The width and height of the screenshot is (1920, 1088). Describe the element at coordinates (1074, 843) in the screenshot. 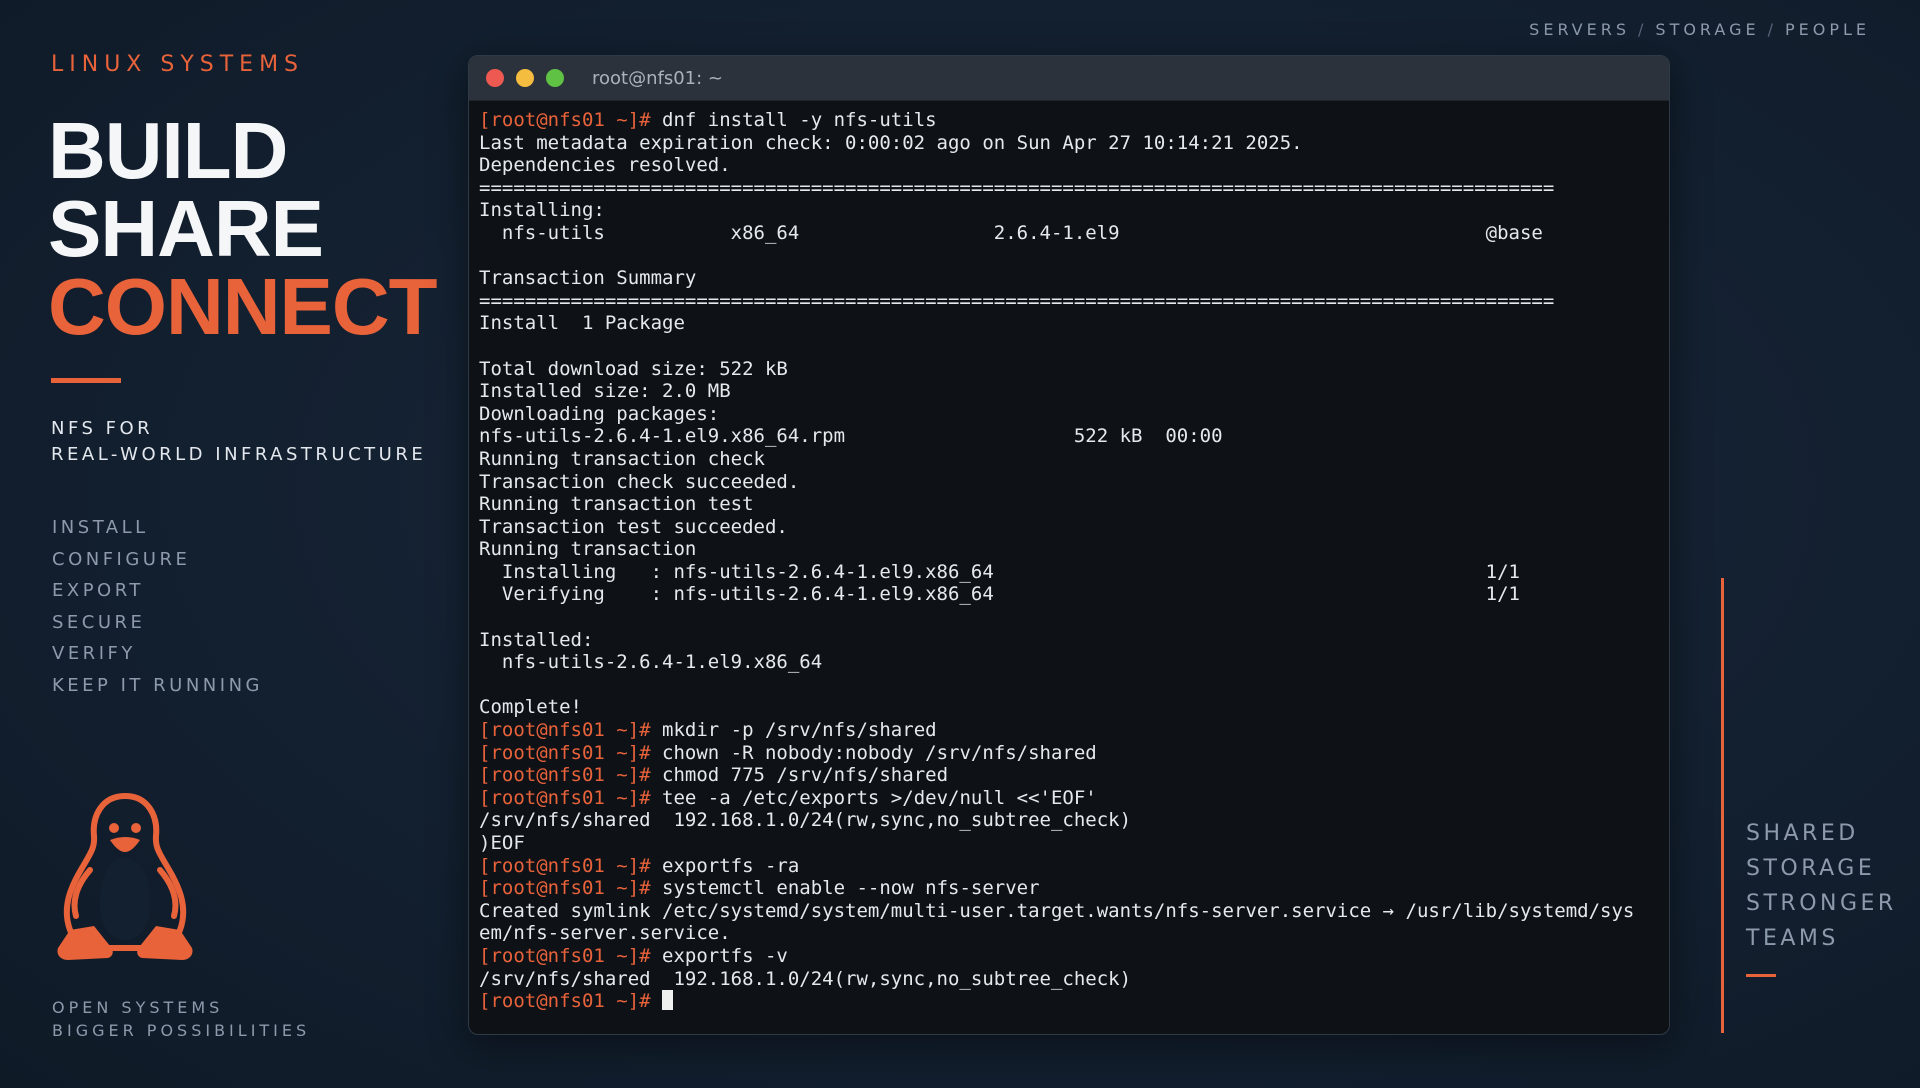

I see `terminal-output-line: )EOF` at that location.